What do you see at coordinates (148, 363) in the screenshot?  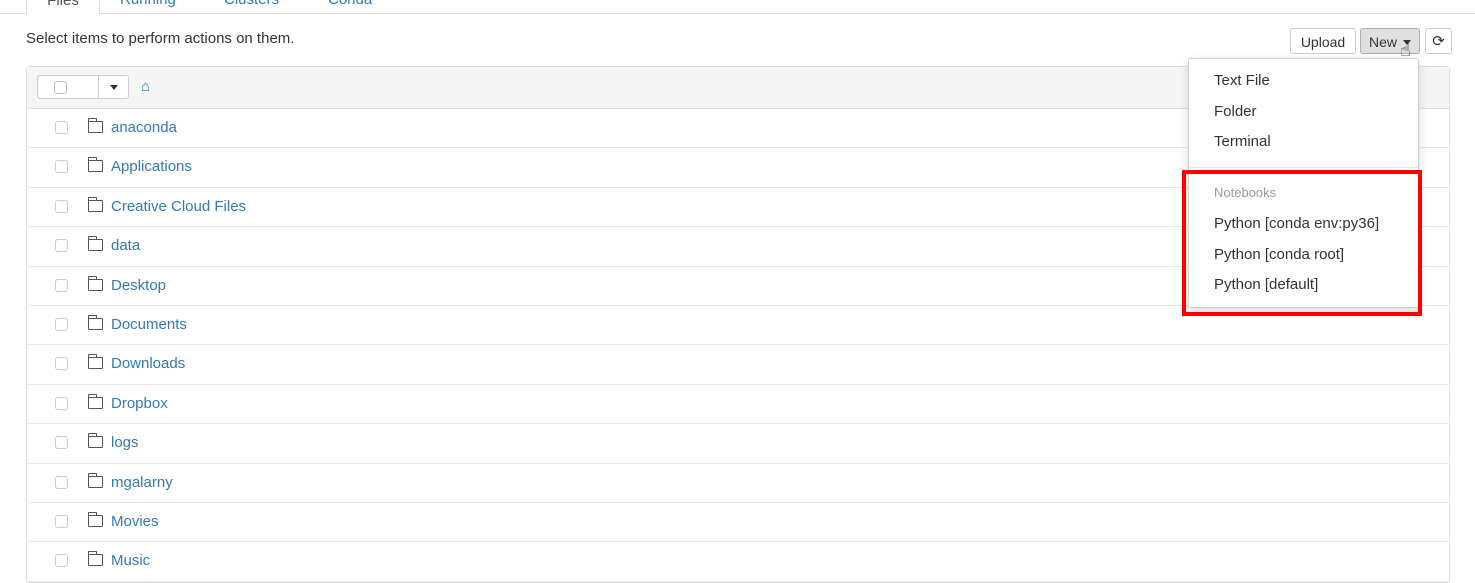 I see `folder-link: Downloads` at bounding box center [148, 363].